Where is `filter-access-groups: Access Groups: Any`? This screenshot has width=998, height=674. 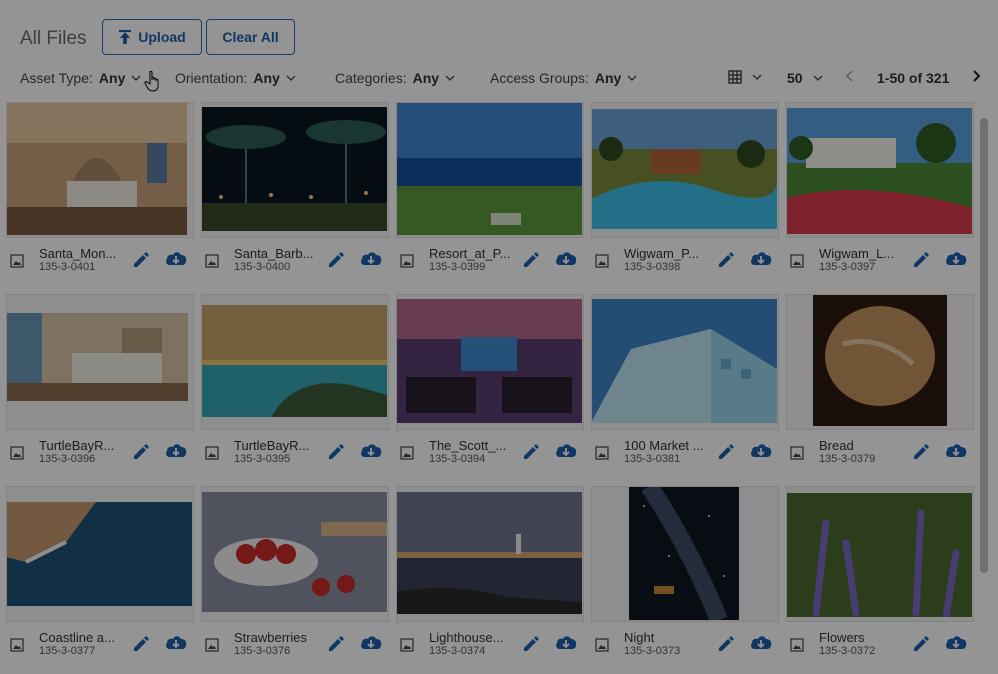 filter-access-groups: Access Groups: Any is located at coordinates (563, 78).